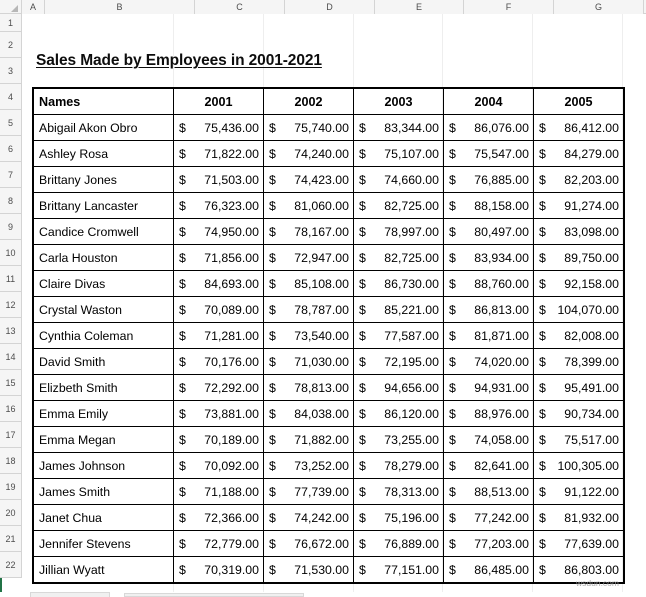 The height and width of the screenshot is (597, 646). Describe the element at coordinates (308, 205) in the screenshot. I see `sales-cell-2002: $81,060.00` at that location.